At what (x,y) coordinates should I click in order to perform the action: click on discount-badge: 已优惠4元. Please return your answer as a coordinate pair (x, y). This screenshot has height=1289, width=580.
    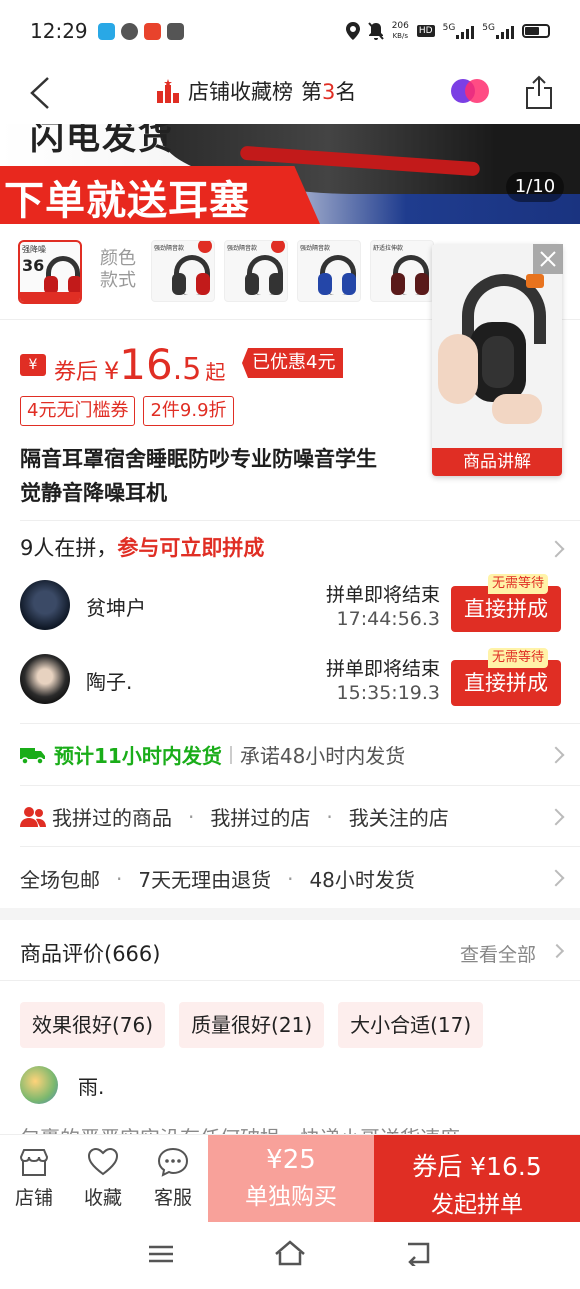
    Looking at the image, I should click on (293, 363).